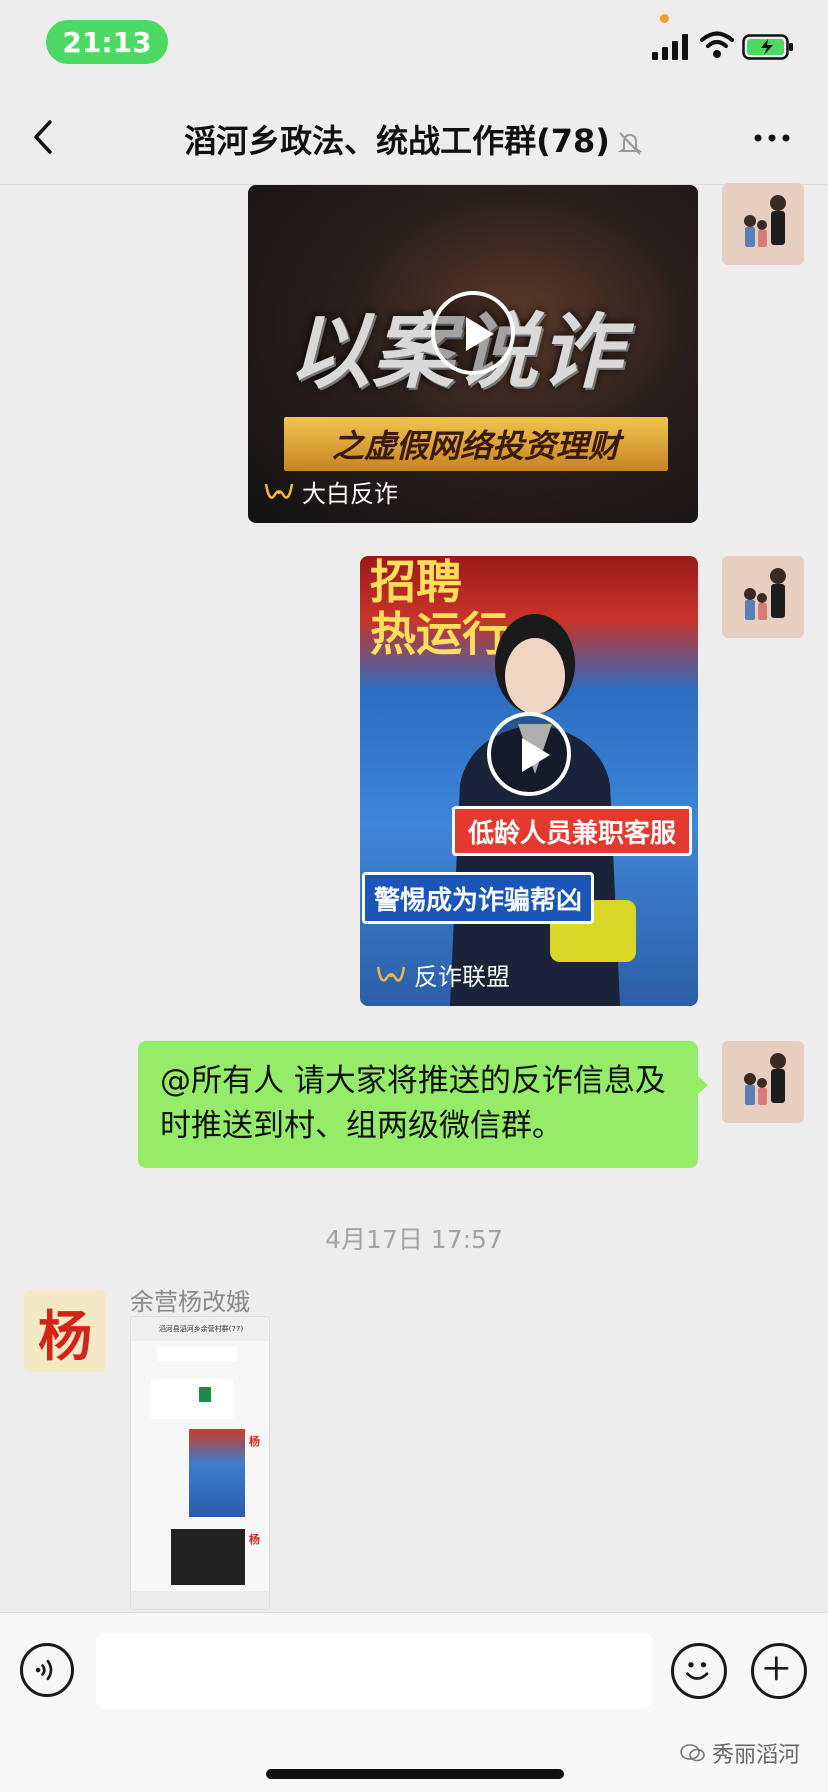 This screenshot has height=1792, width=828. What do you see at coordinates (423, 1104) in the screenshot?
I see `text-message-bubble: @所有人 请大家将推送的反诈信息及时推送到村、组两级微信群。` at bounding box center [423, 1104].